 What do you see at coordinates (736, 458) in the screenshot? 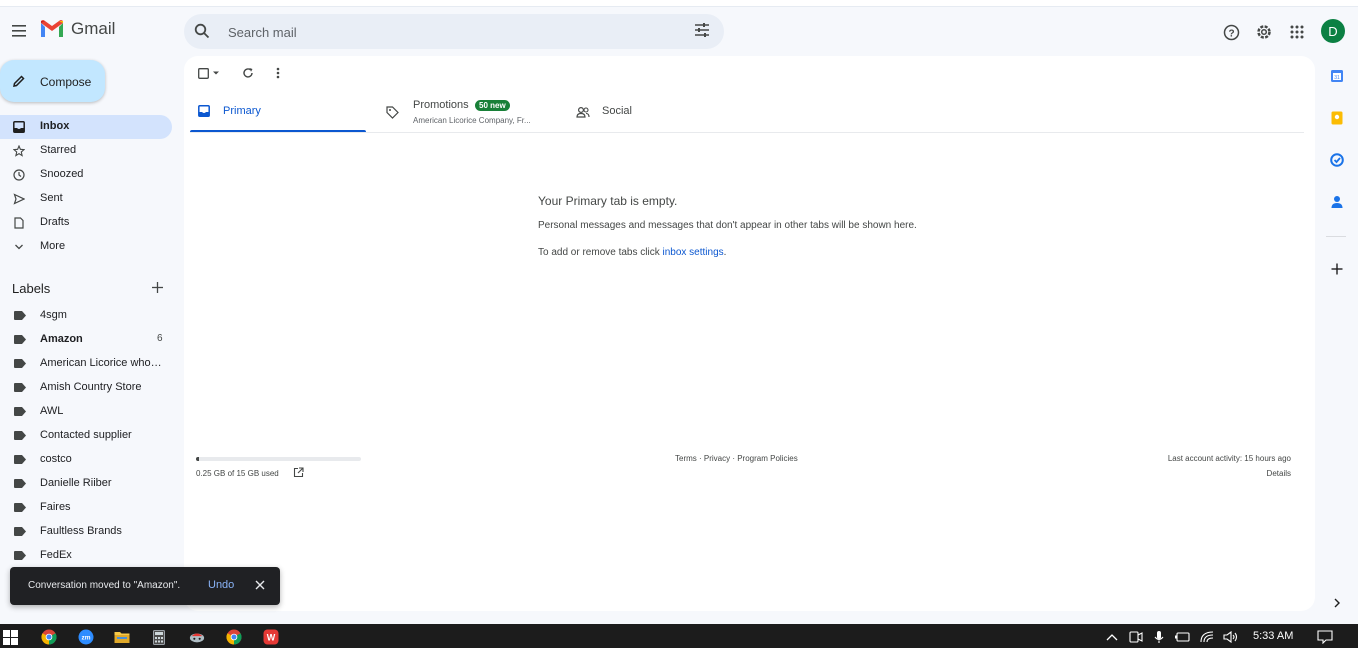
I see `footer-policy-links: Terms · Privacy · Program Policies` at bounding box center [736, 458].